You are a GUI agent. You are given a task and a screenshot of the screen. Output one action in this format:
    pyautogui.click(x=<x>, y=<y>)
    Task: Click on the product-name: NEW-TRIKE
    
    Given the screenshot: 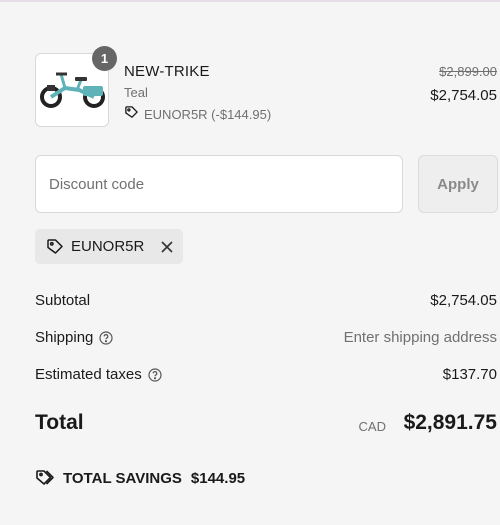 What is the action you would take?
    pyautogui.click(x=167, y=71)
    